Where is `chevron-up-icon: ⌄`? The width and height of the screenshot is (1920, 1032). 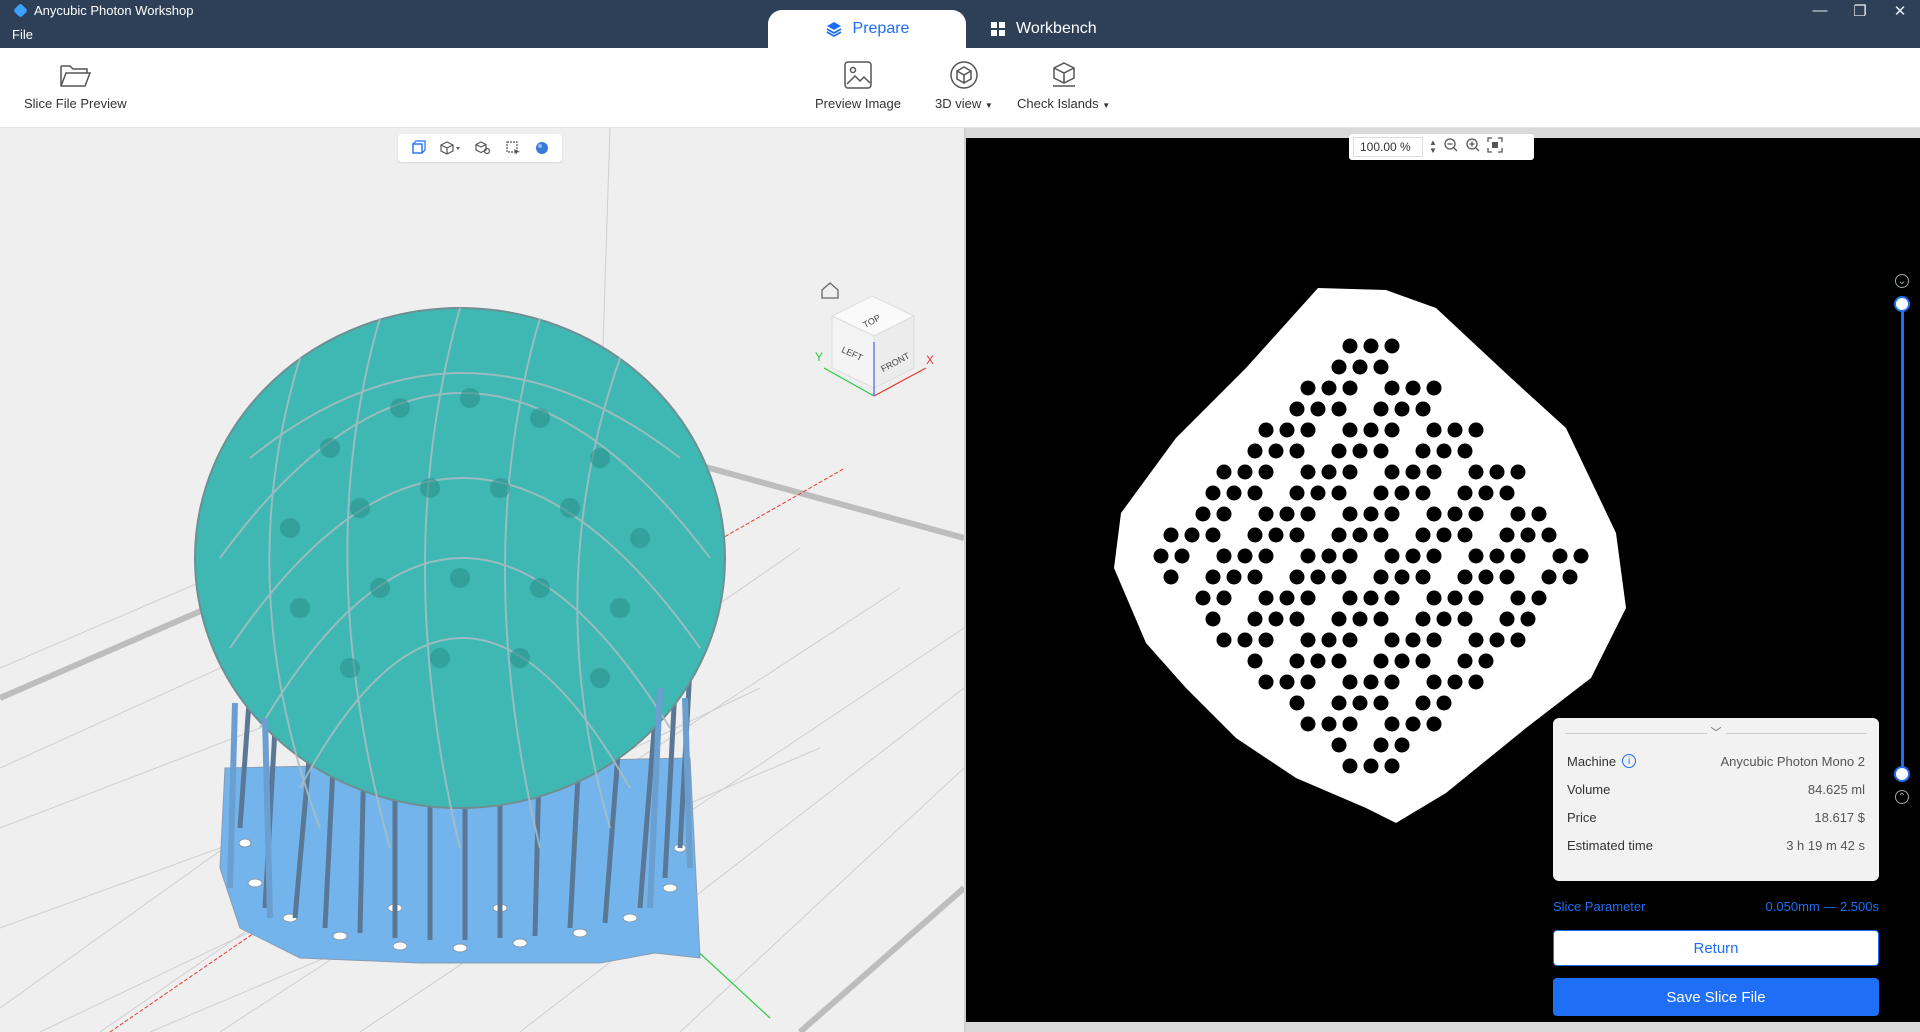 chevron-up-icon: ⌄ is located at coordinates (1902, 281).